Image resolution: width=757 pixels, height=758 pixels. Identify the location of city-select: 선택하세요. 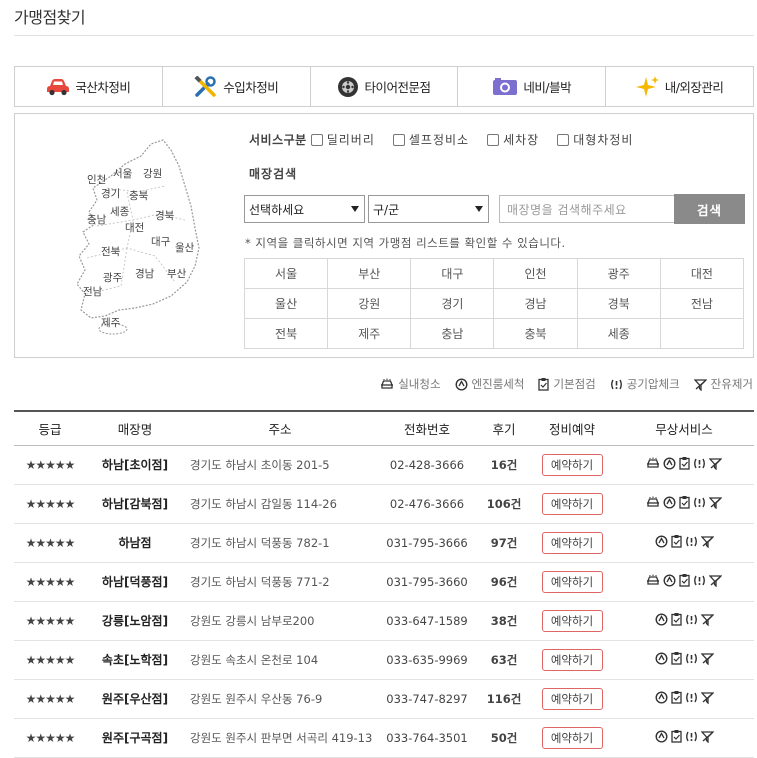
(304, 209).